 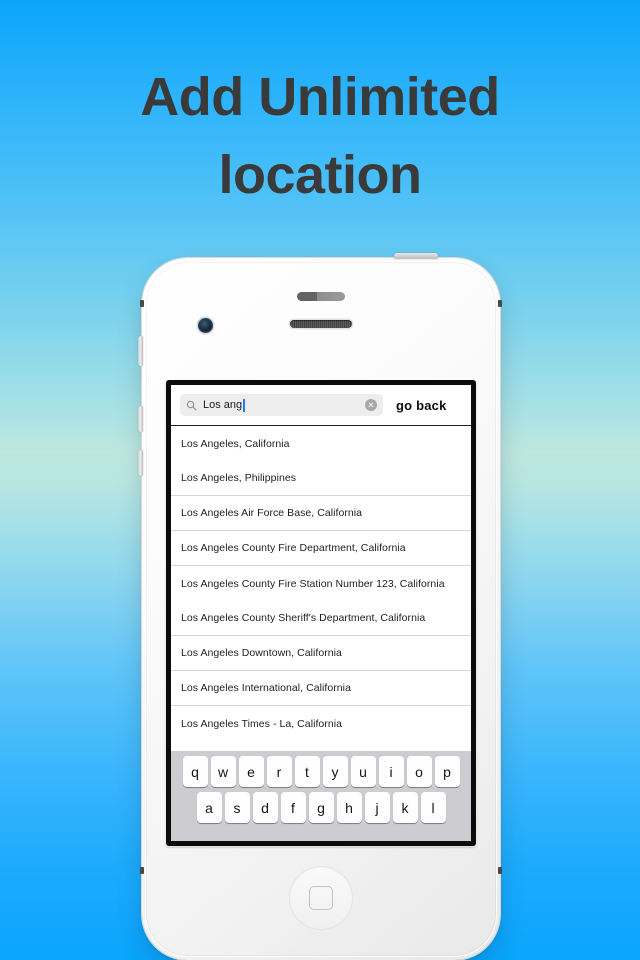 What do you see at coordinates (321, 771) in the screenshot?
I see `keyboard-row: qwertyuiop` at bounding box center [321, 771].